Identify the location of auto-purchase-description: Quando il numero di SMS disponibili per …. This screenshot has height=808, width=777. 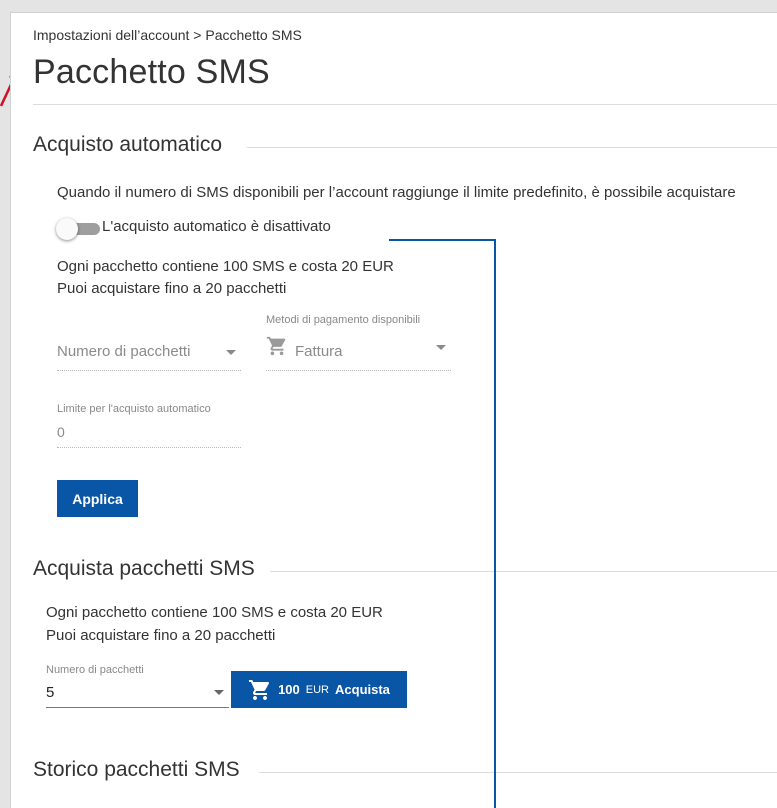
(396, 192).